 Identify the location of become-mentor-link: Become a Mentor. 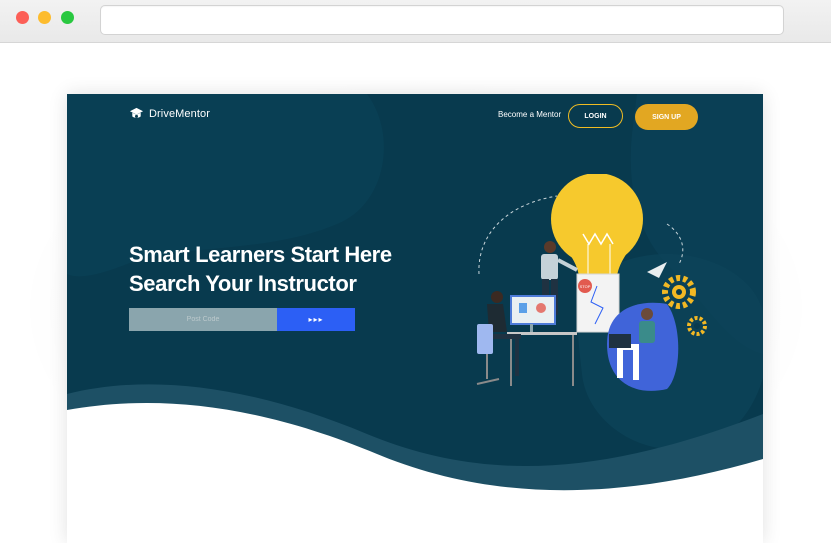
(529, 114).